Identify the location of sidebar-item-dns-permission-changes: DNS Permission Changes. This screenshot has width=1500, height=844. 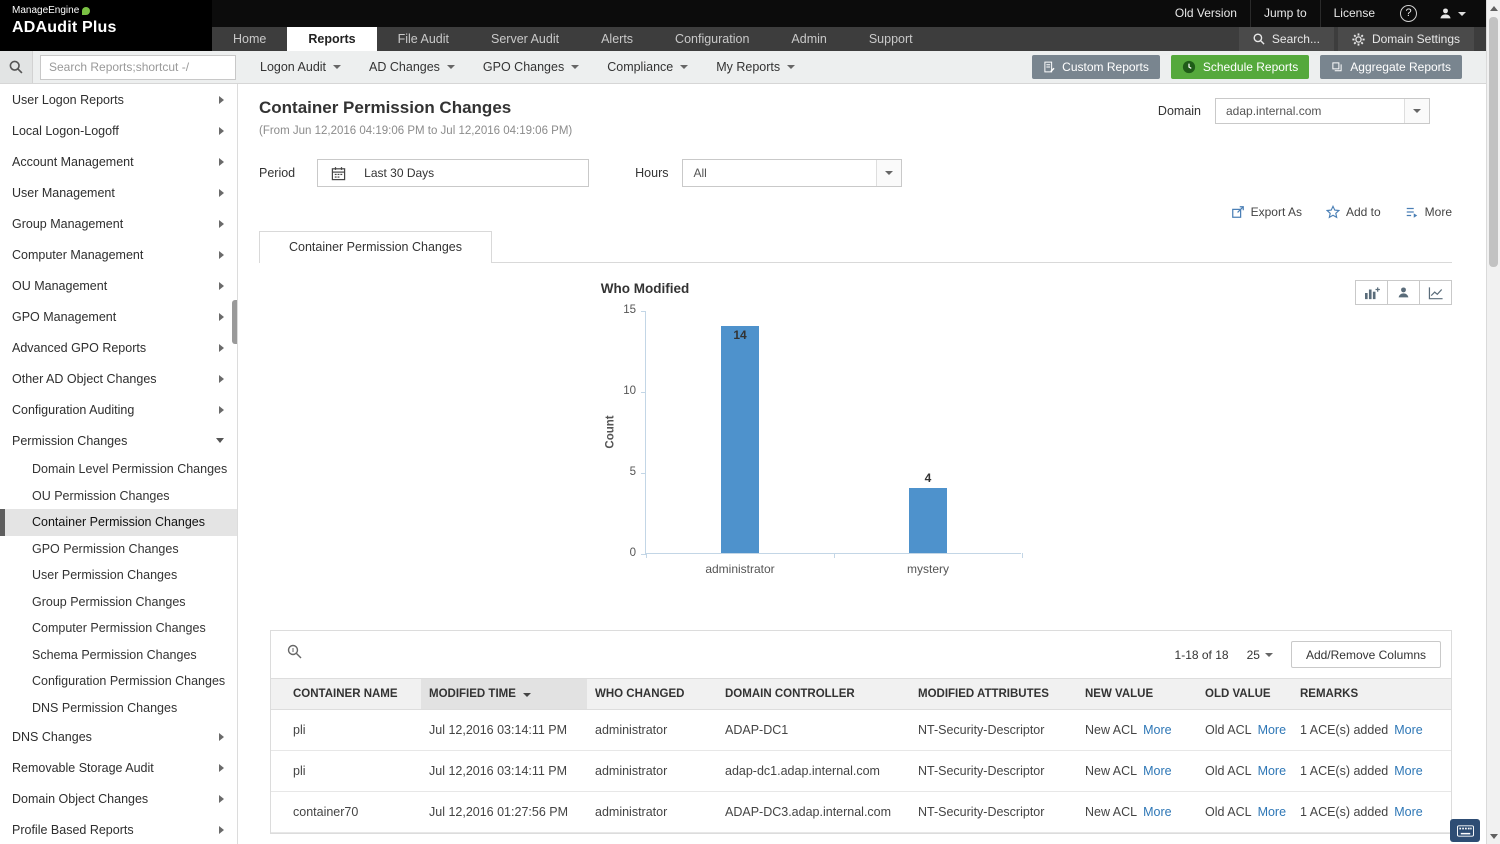
(118, 708).